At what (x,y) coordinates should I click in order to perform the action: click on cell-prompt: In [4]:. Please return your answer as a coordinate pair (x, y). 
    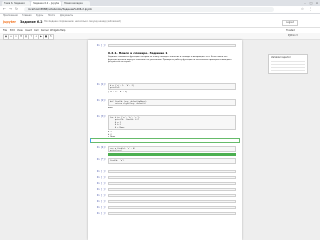
    Looking at the image, I should click on (101, 147).